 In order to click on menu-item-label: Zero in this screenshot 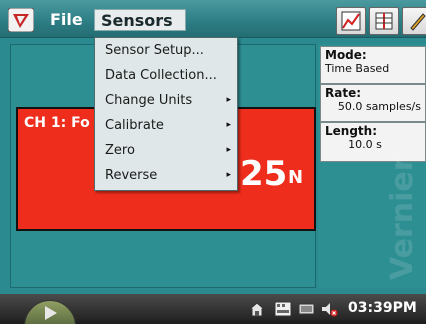, I will do `click(120, 150)`.